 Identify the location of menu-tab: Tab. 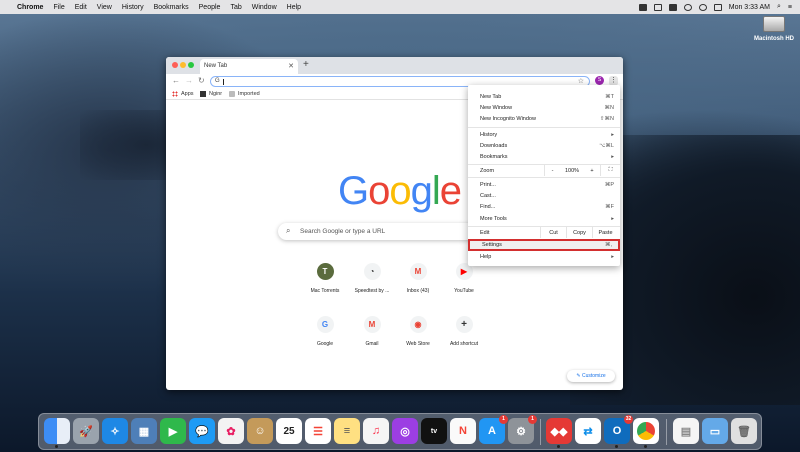
(235, 7).